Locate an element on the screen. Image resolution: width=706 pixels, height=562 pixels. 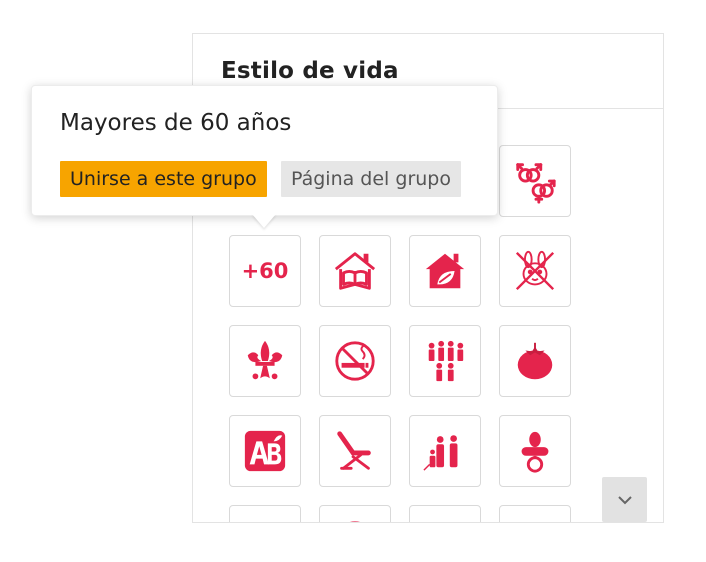
tile-over-60: +60 is located at coordinates (265, 271).